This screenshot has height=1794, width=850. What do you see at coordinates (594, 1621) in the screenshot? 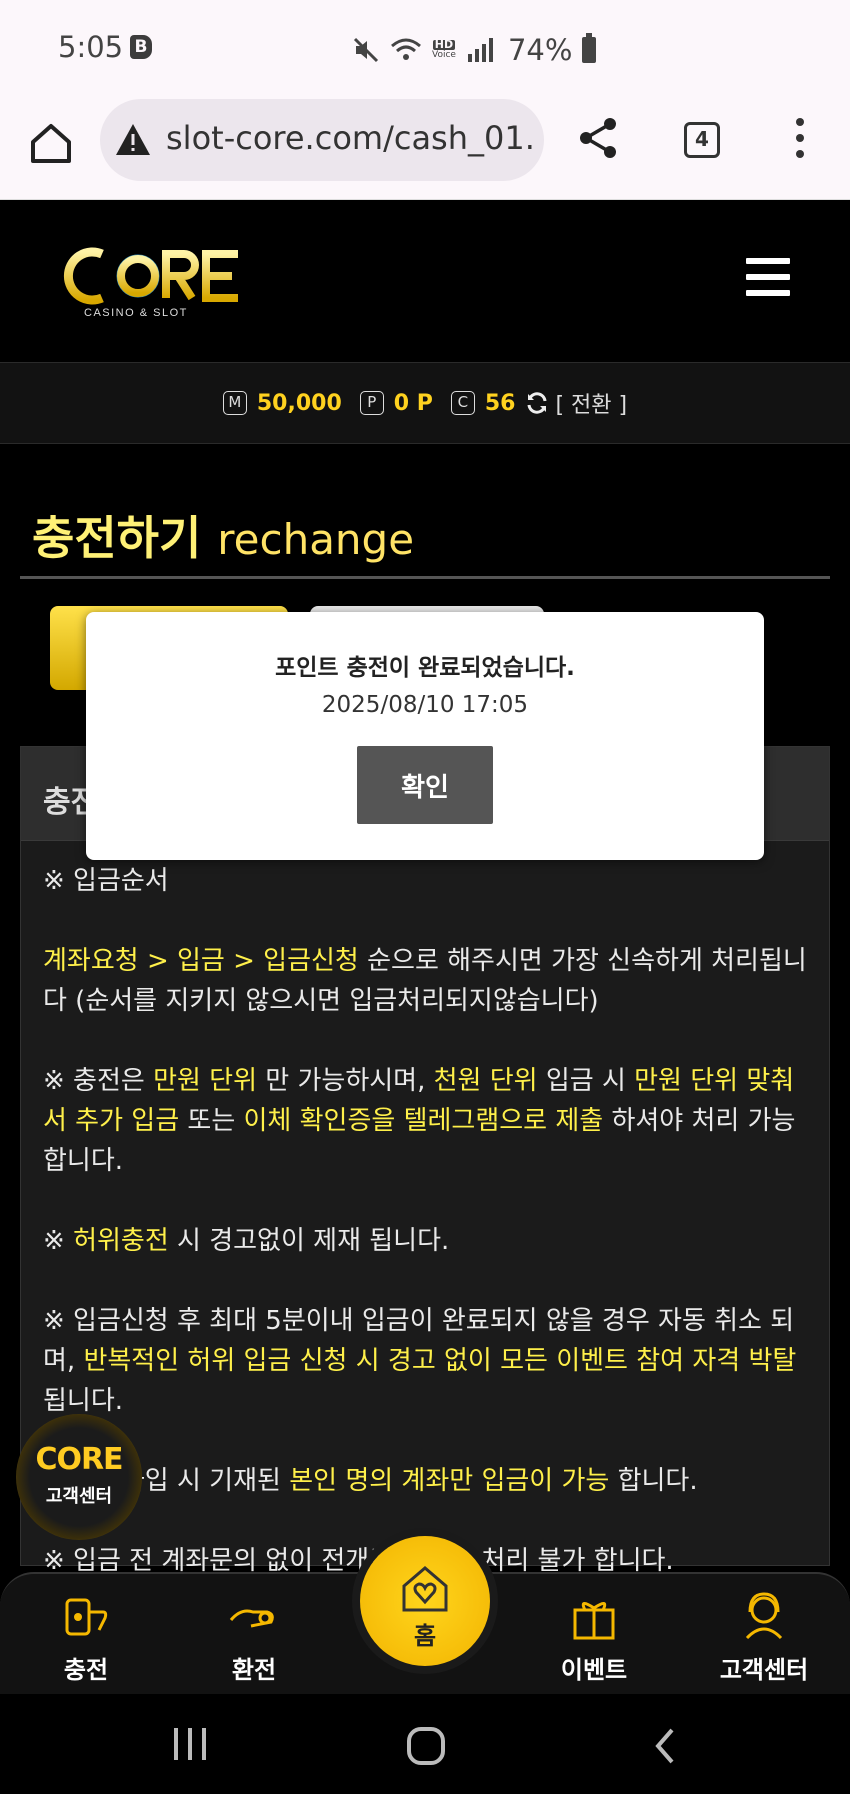
I see `gift-icon` at bounding box center [594, 1621].